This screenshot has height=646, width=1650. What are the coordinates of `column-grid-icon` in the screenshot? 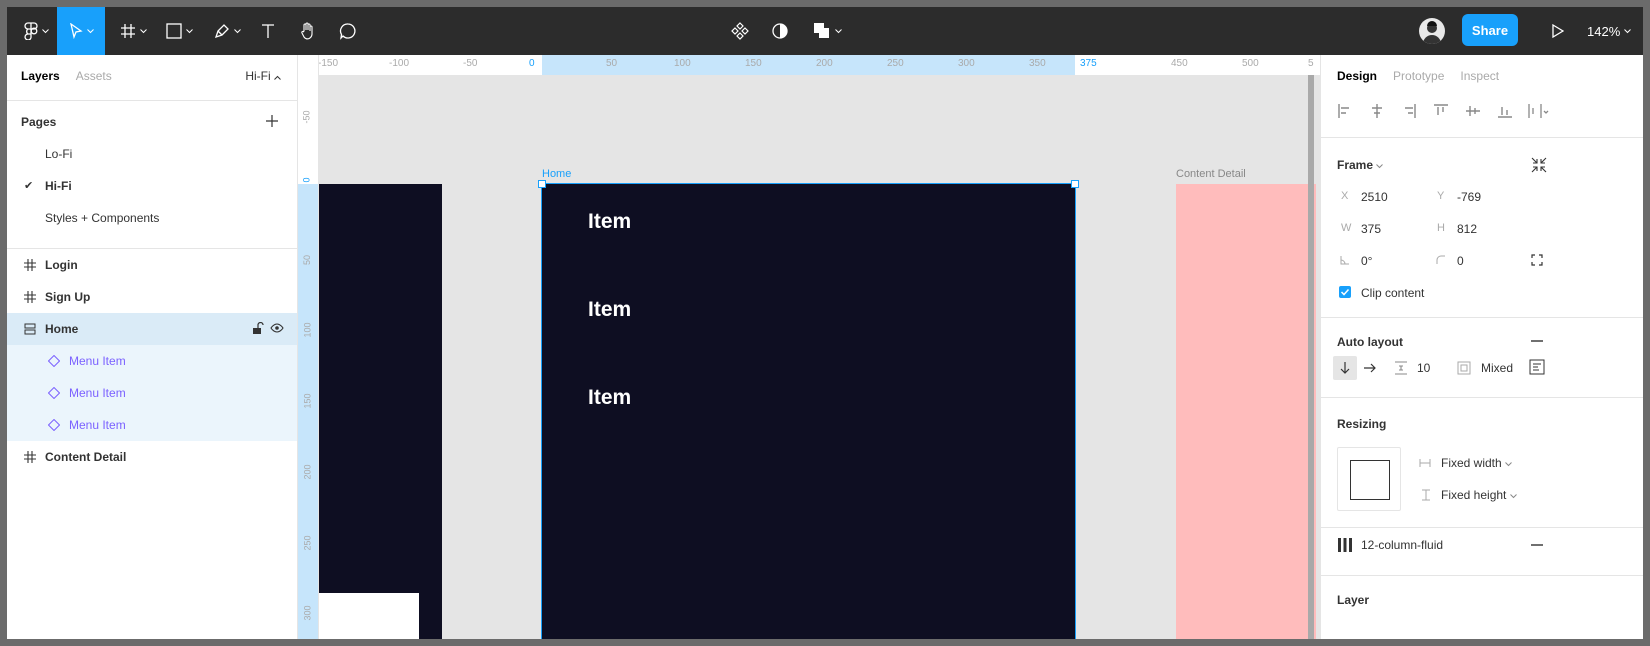 It's located at (1345, 545).